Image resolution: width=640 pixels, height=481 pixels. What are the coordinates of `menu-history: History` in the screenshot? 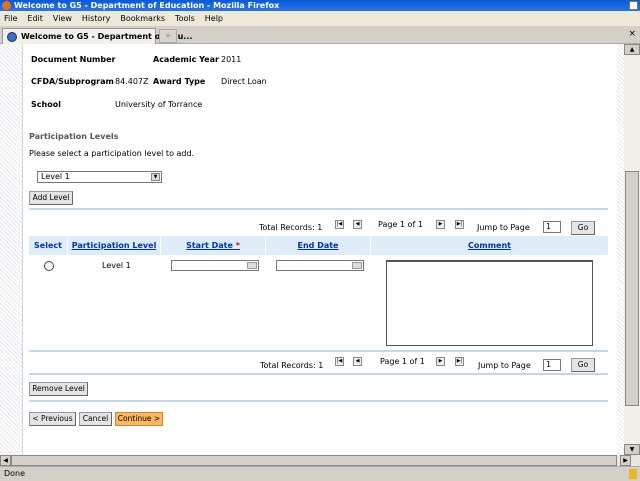 It's located at (96, 18).